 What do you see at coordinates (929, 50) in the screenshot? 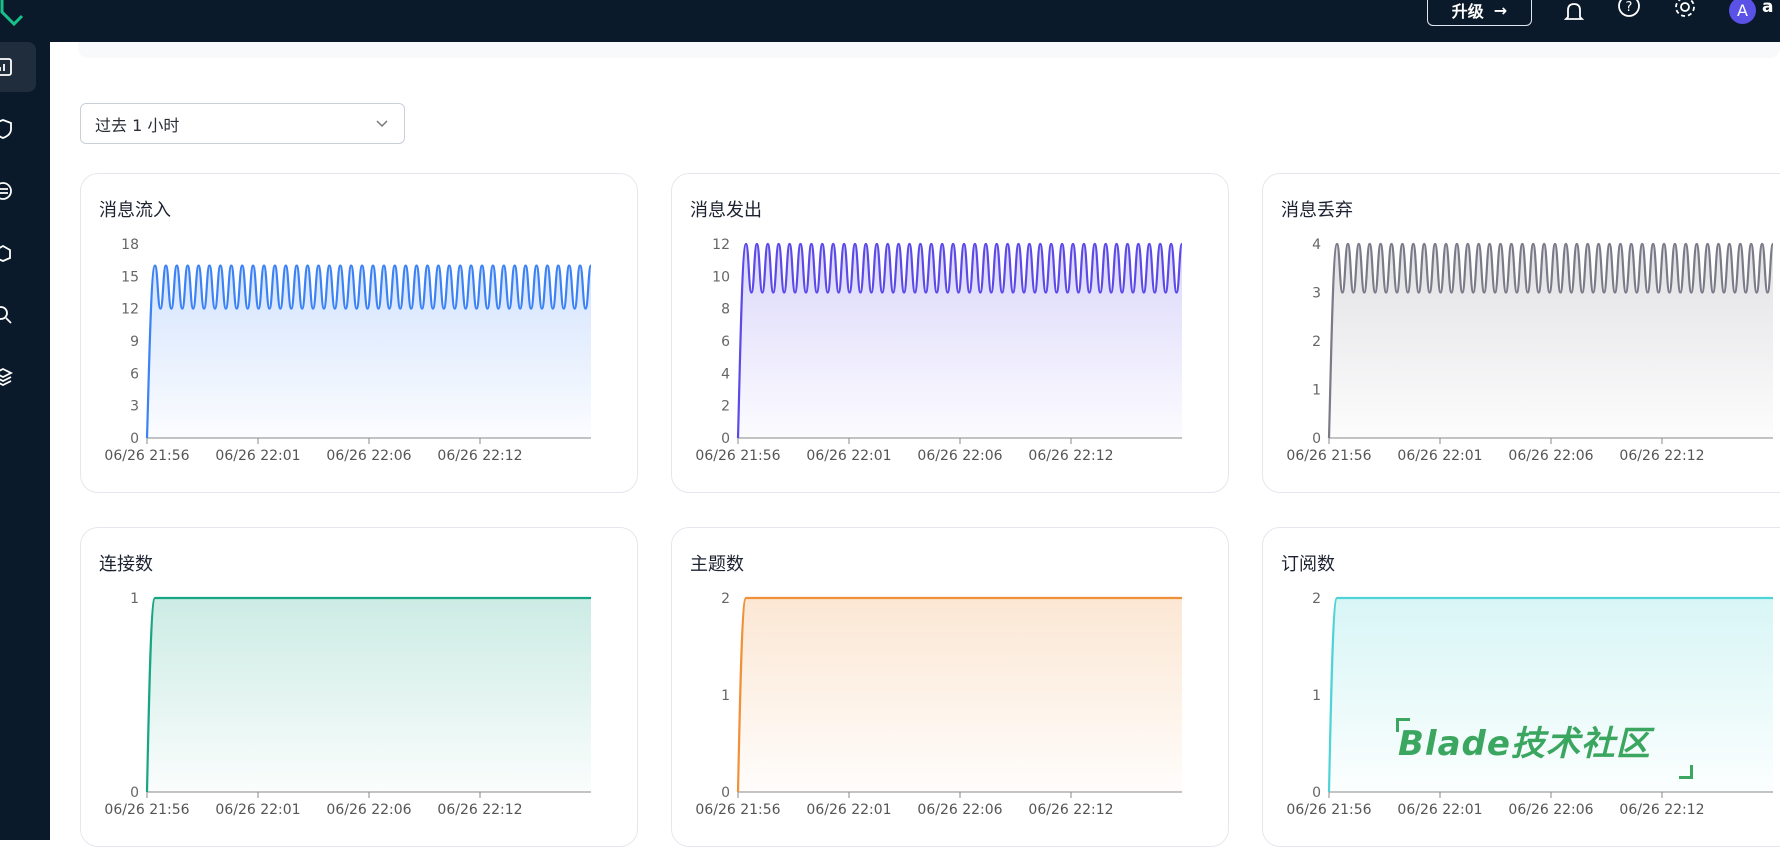
I see `page-header-strip` at bounding box center [929, 50].